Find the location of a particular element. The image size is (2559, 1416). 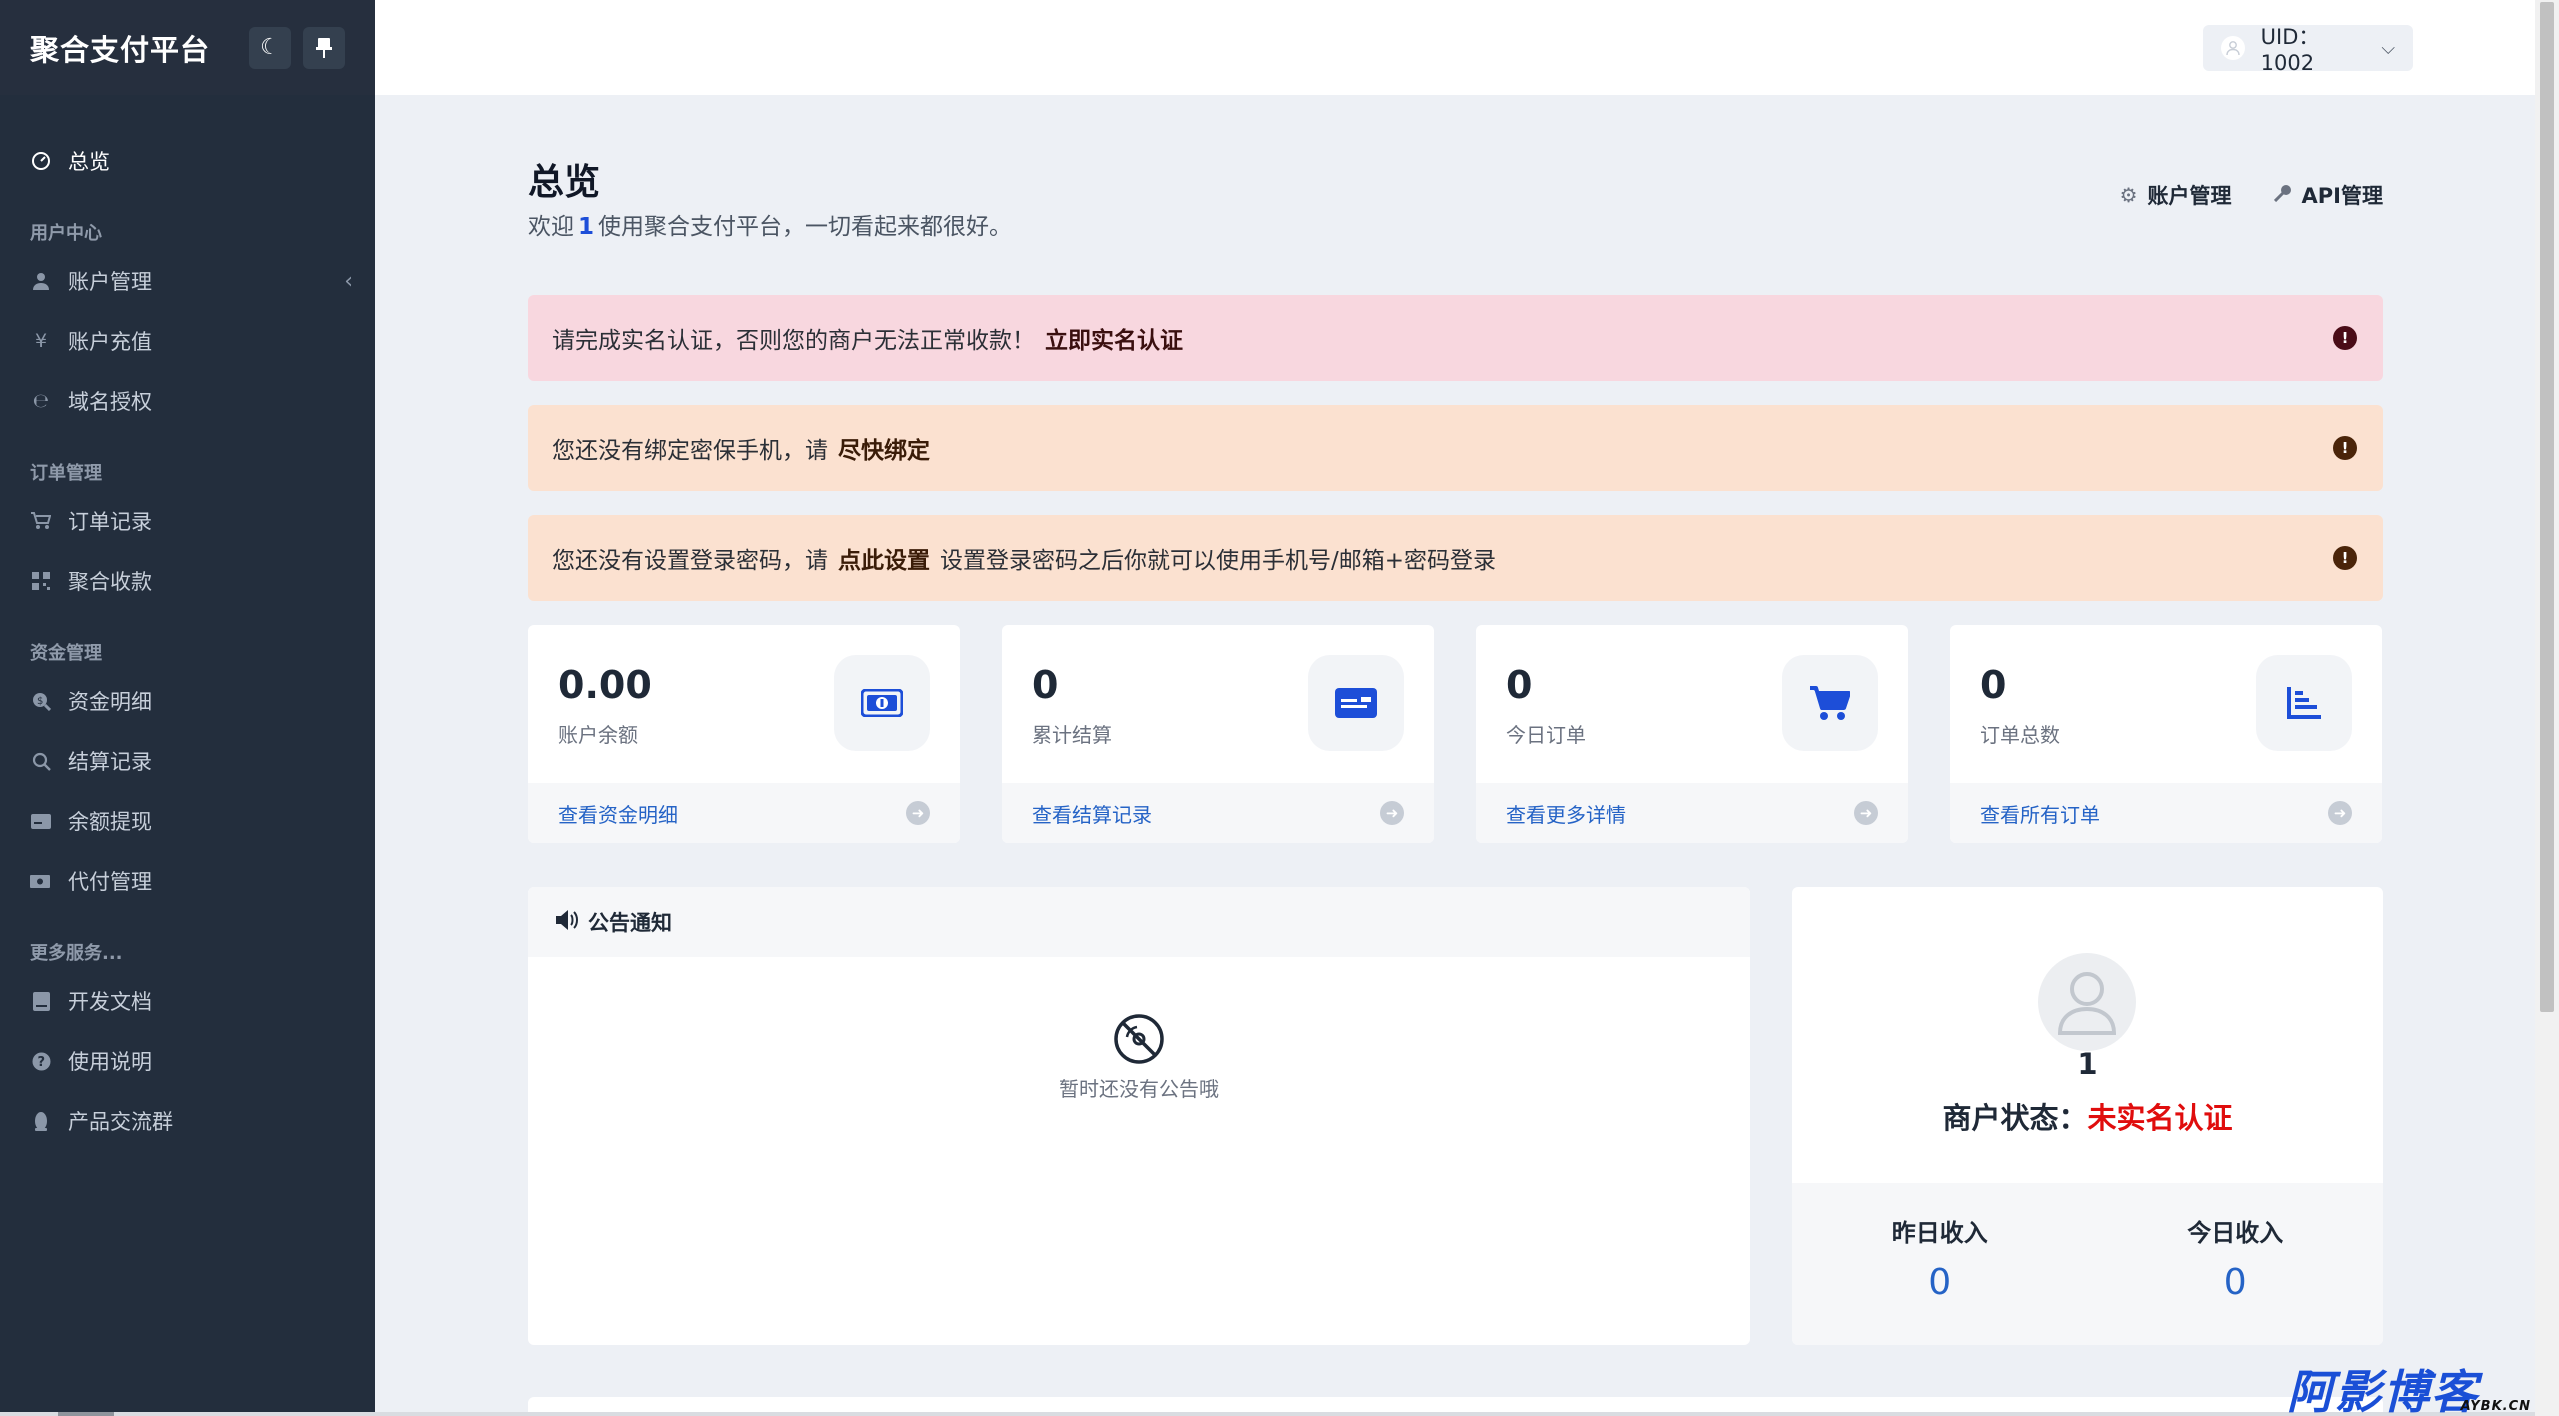

uid-label: UID：1002 is located at coordinates (2290, 50).